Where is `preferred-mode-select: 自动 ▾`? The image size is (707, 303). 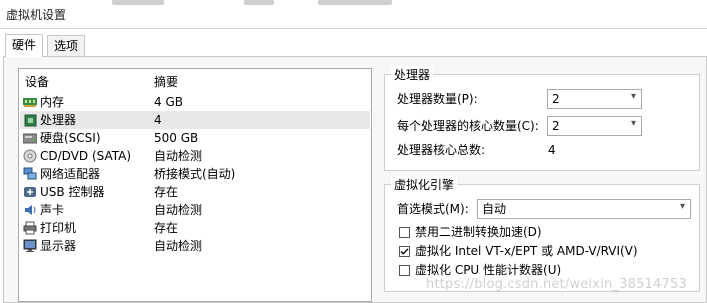
preferred-mode-select: 自动 ▾ is located at coordinates (584, 209).